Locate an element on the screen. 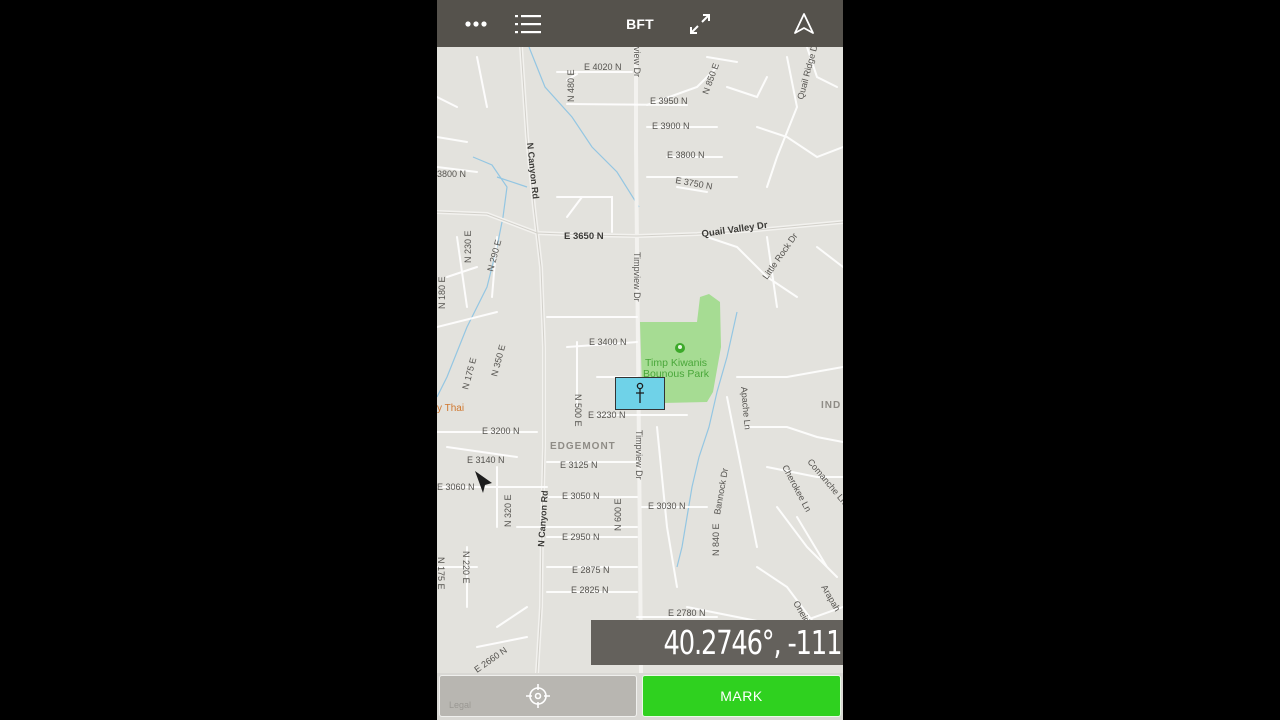  crosshair-icon is located at coordinates (538, 696).